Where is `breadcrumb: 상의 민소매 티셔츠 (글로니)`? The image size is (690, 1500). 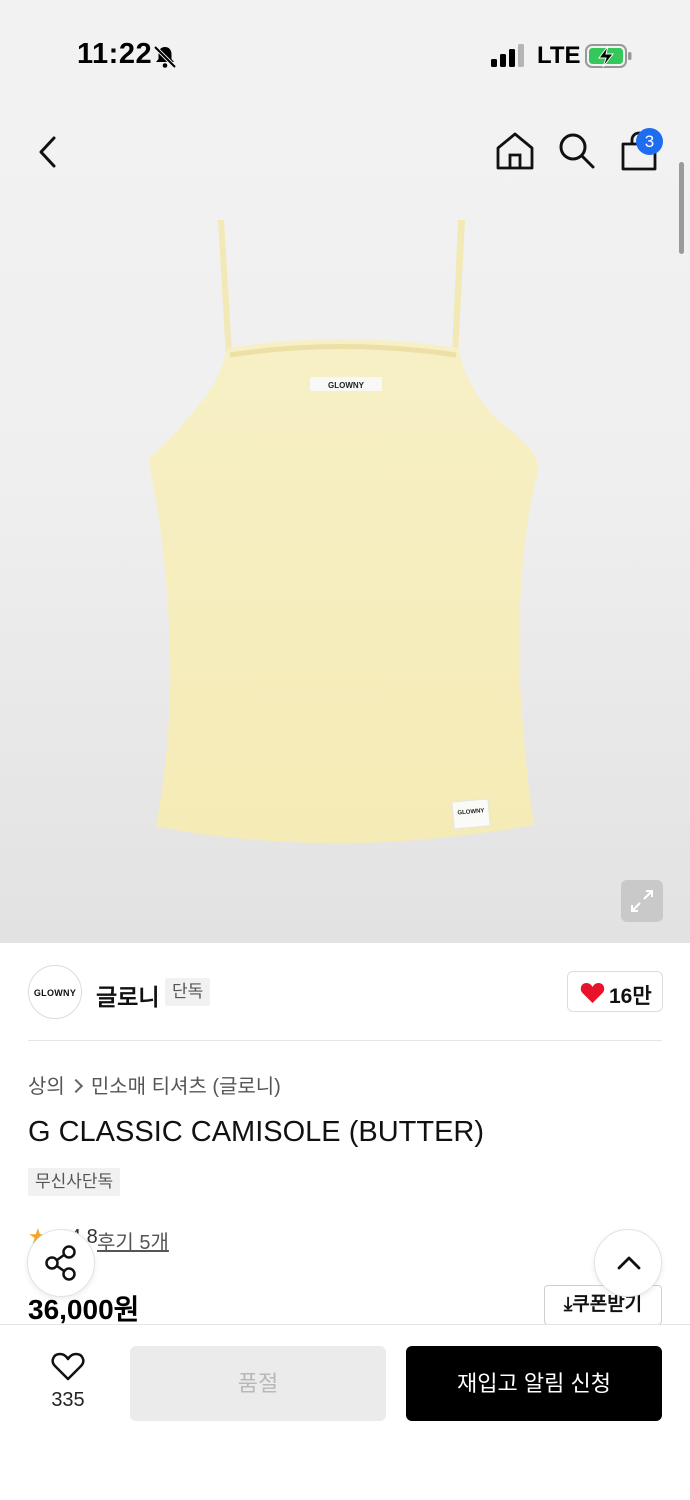
breadcrumb: 상의 민소매 티셔츠 (글로니) is located at coordinates (154, 1084).